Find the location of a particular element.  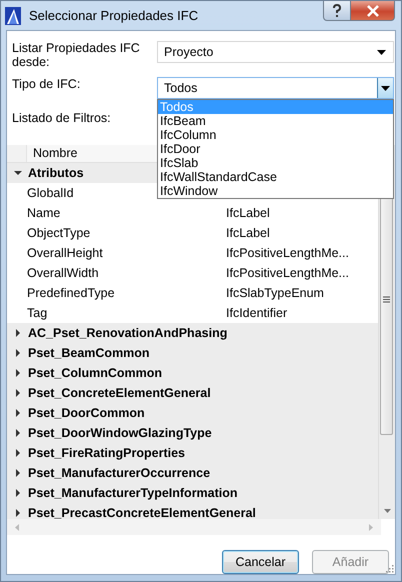

help-icon is located at coordinates (337, 11).